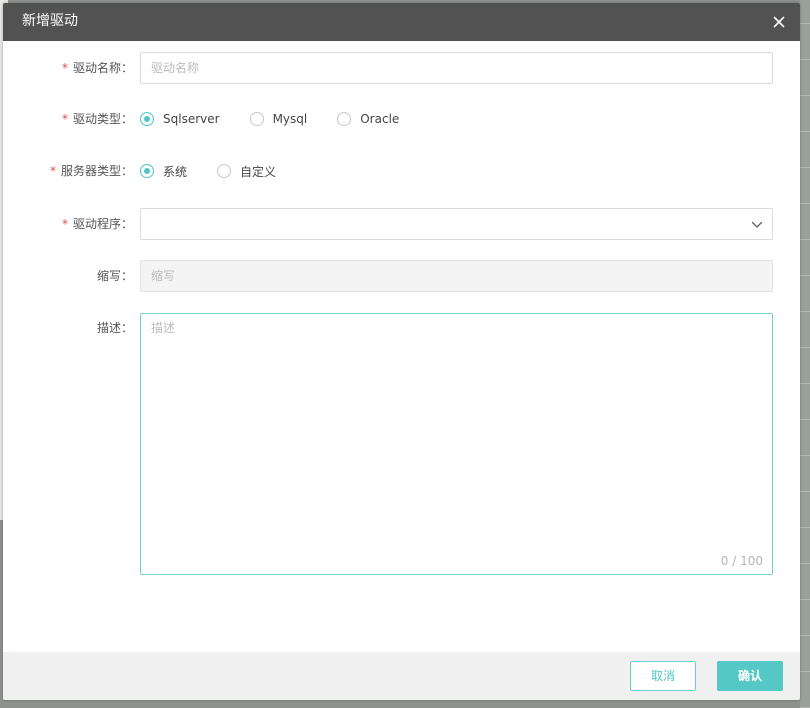 The width and height of the screenshot is (810, 708). I want to click on radio-system: 系统, so click(163, 171).